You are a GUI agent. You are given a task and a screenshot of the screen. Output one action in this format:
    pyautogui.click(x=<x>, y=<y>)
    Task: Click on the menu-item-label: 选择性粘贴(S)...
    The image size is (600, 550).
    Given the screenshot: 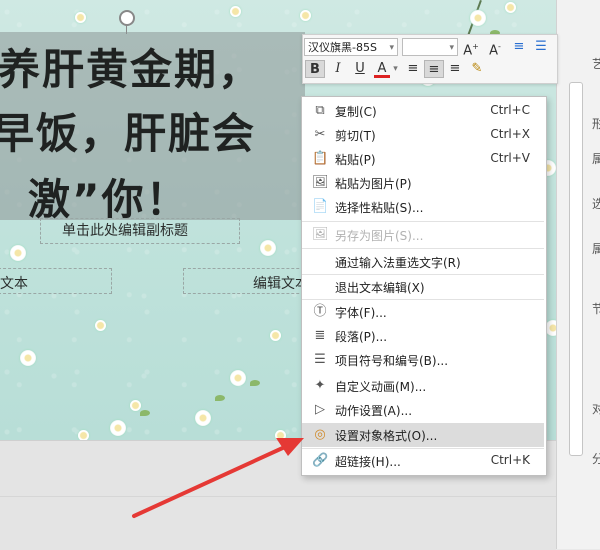 What is the action you would take?
    pyautogui.click(x=379, y=208)
    